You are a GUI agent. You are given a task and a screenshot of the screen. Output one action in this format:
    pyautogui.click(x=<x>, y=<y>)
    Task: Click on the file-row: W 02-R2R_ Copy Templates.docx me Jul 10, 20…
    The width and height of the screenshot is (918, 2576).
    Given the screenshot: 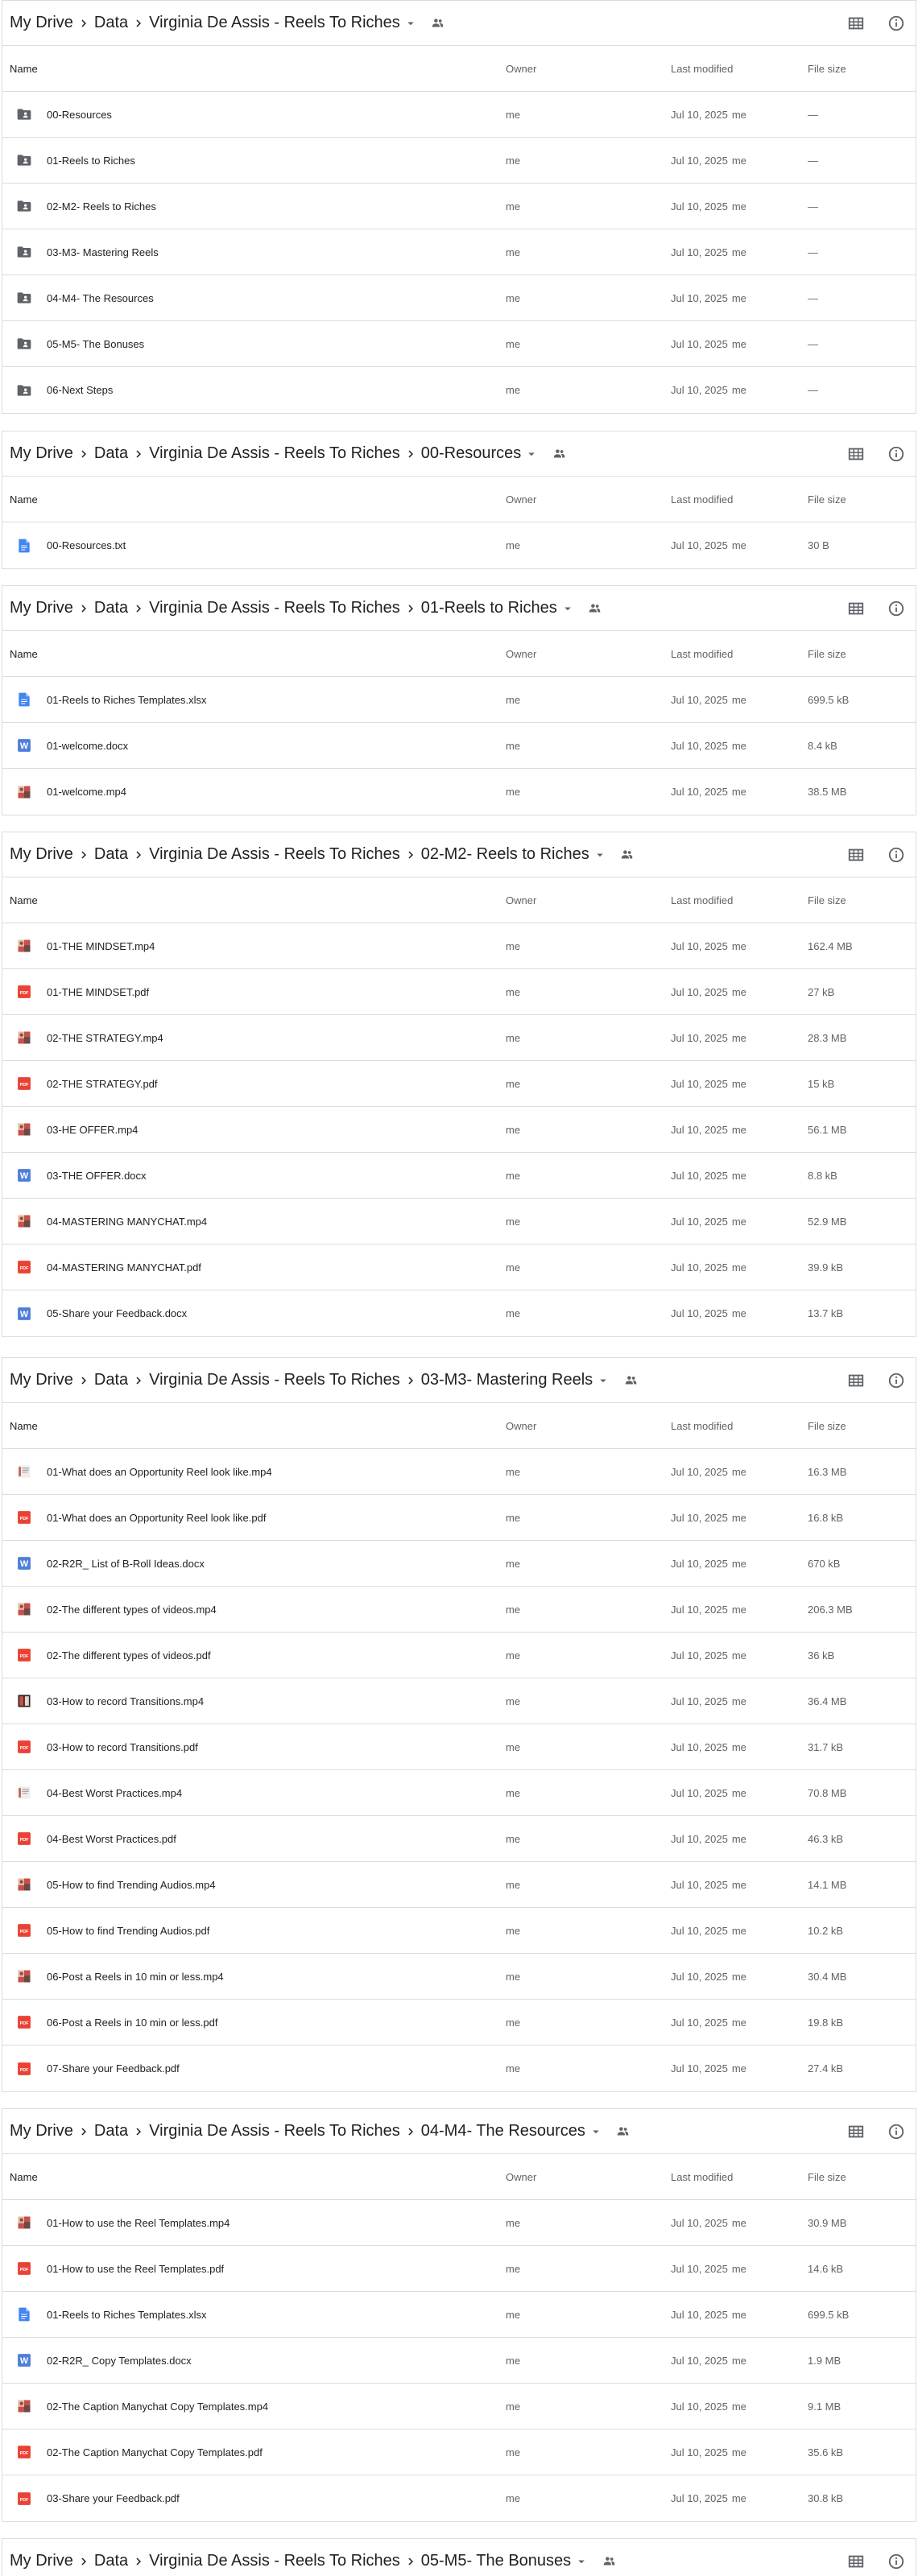 What is the action you would take?
    pyautogui.click(x=459, y=2361)
    